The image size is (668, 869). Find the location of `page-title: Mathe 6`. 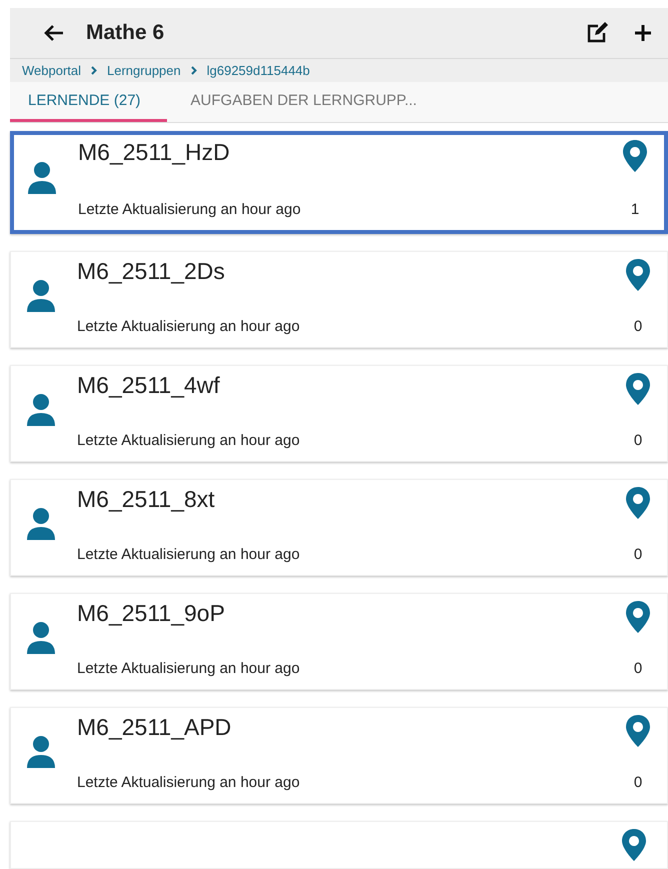

page-title: Mathe 6 is located at coordinates (126, 33).